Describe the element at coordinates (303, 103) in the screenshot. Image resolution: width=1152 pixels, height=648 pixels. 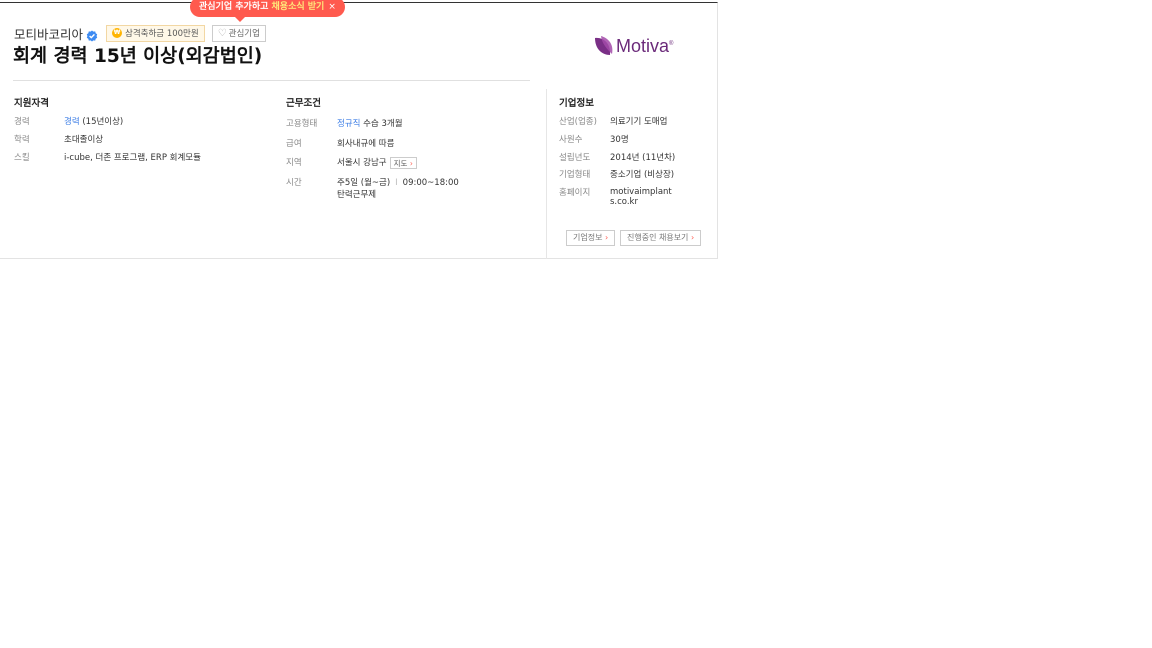
I see `conditions-title: 근무조건` at that location.